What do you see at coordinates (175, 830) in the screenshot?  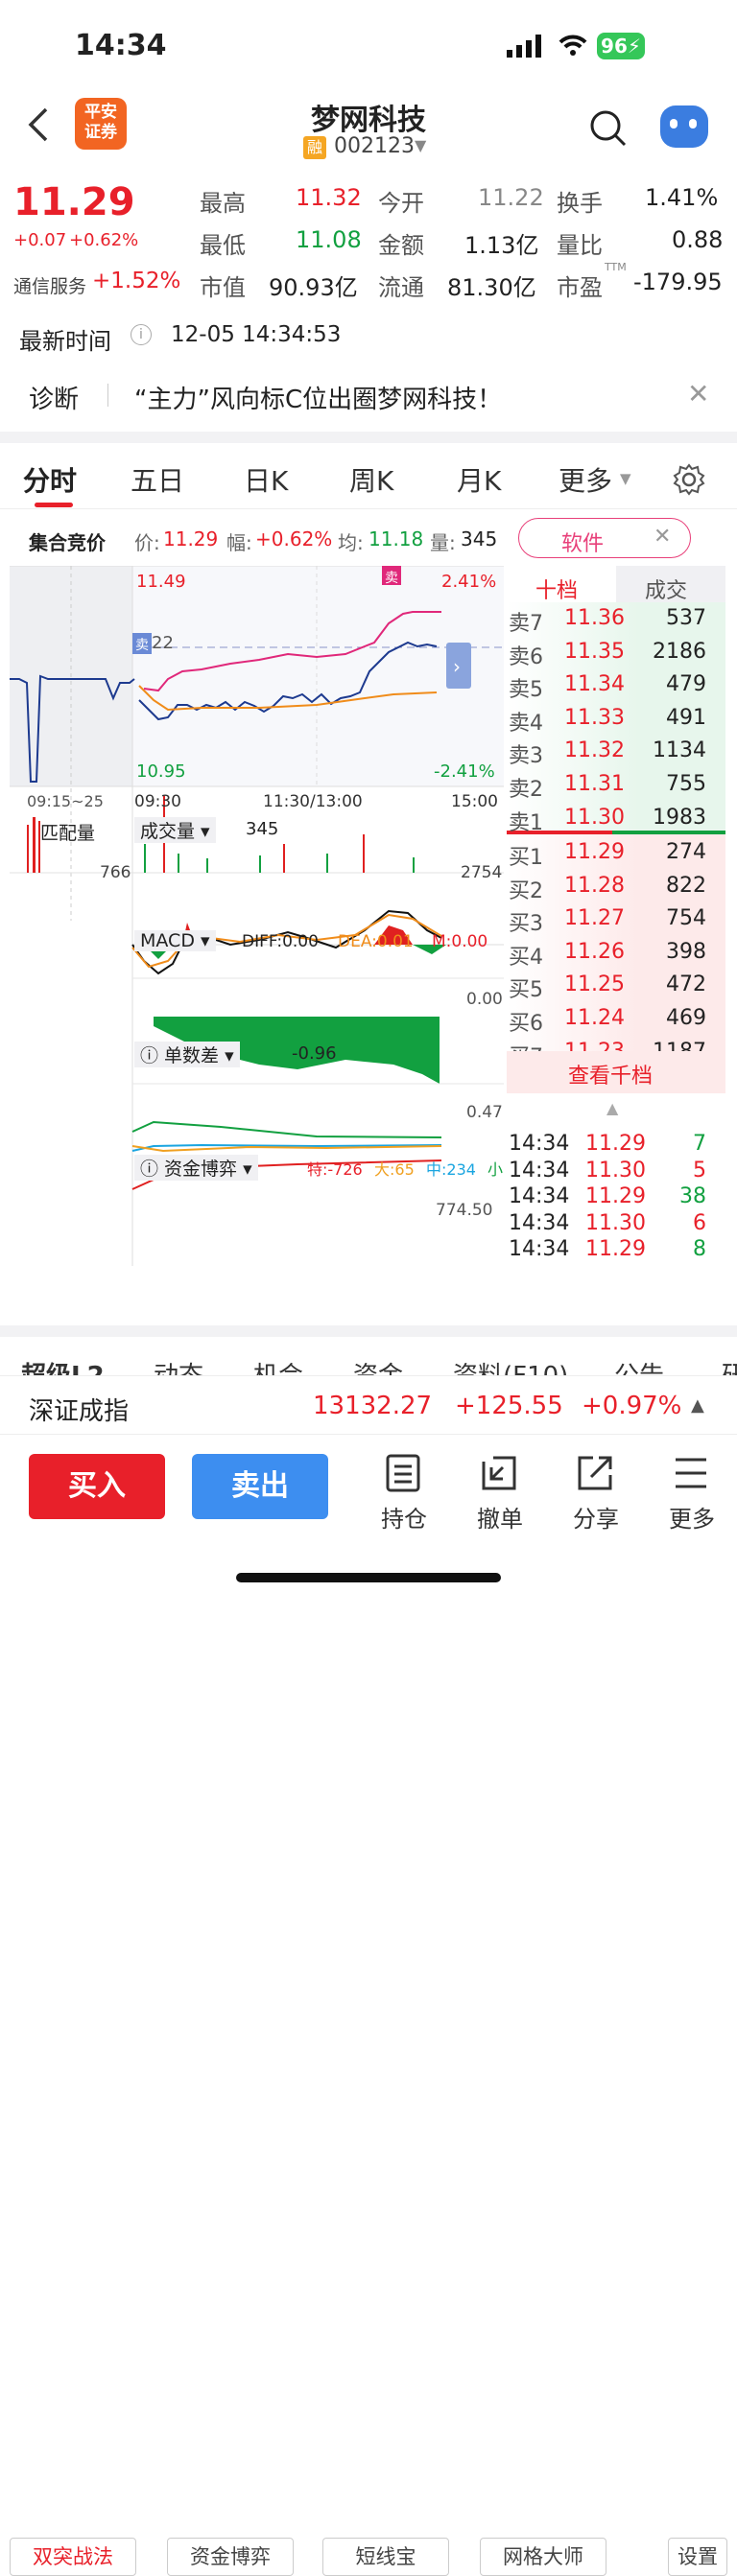 I see `volume-dropdown: 成交量 ▾` at bounding box center [175, 830].